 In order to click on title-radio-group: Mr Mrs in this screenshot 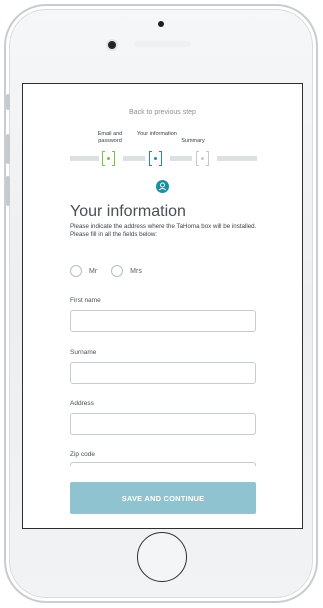, I will do `click(113, 271)`.